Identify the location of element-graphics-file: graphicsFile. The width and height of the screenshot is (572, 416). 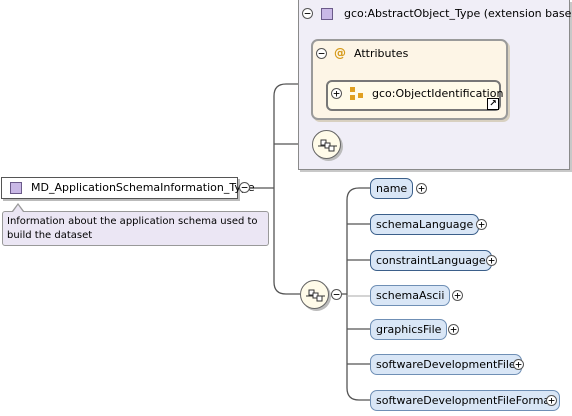
(409, 329).